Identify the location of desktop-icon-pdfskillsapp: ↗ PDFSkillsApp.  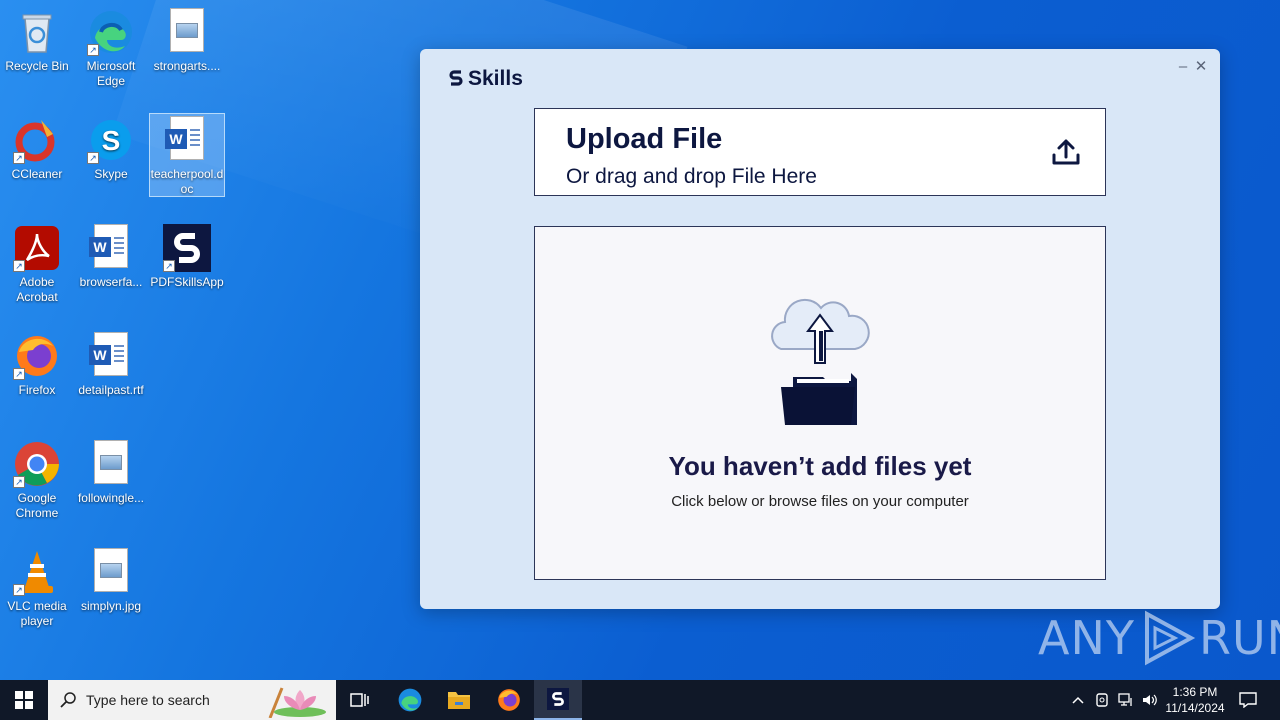
(187, 257).